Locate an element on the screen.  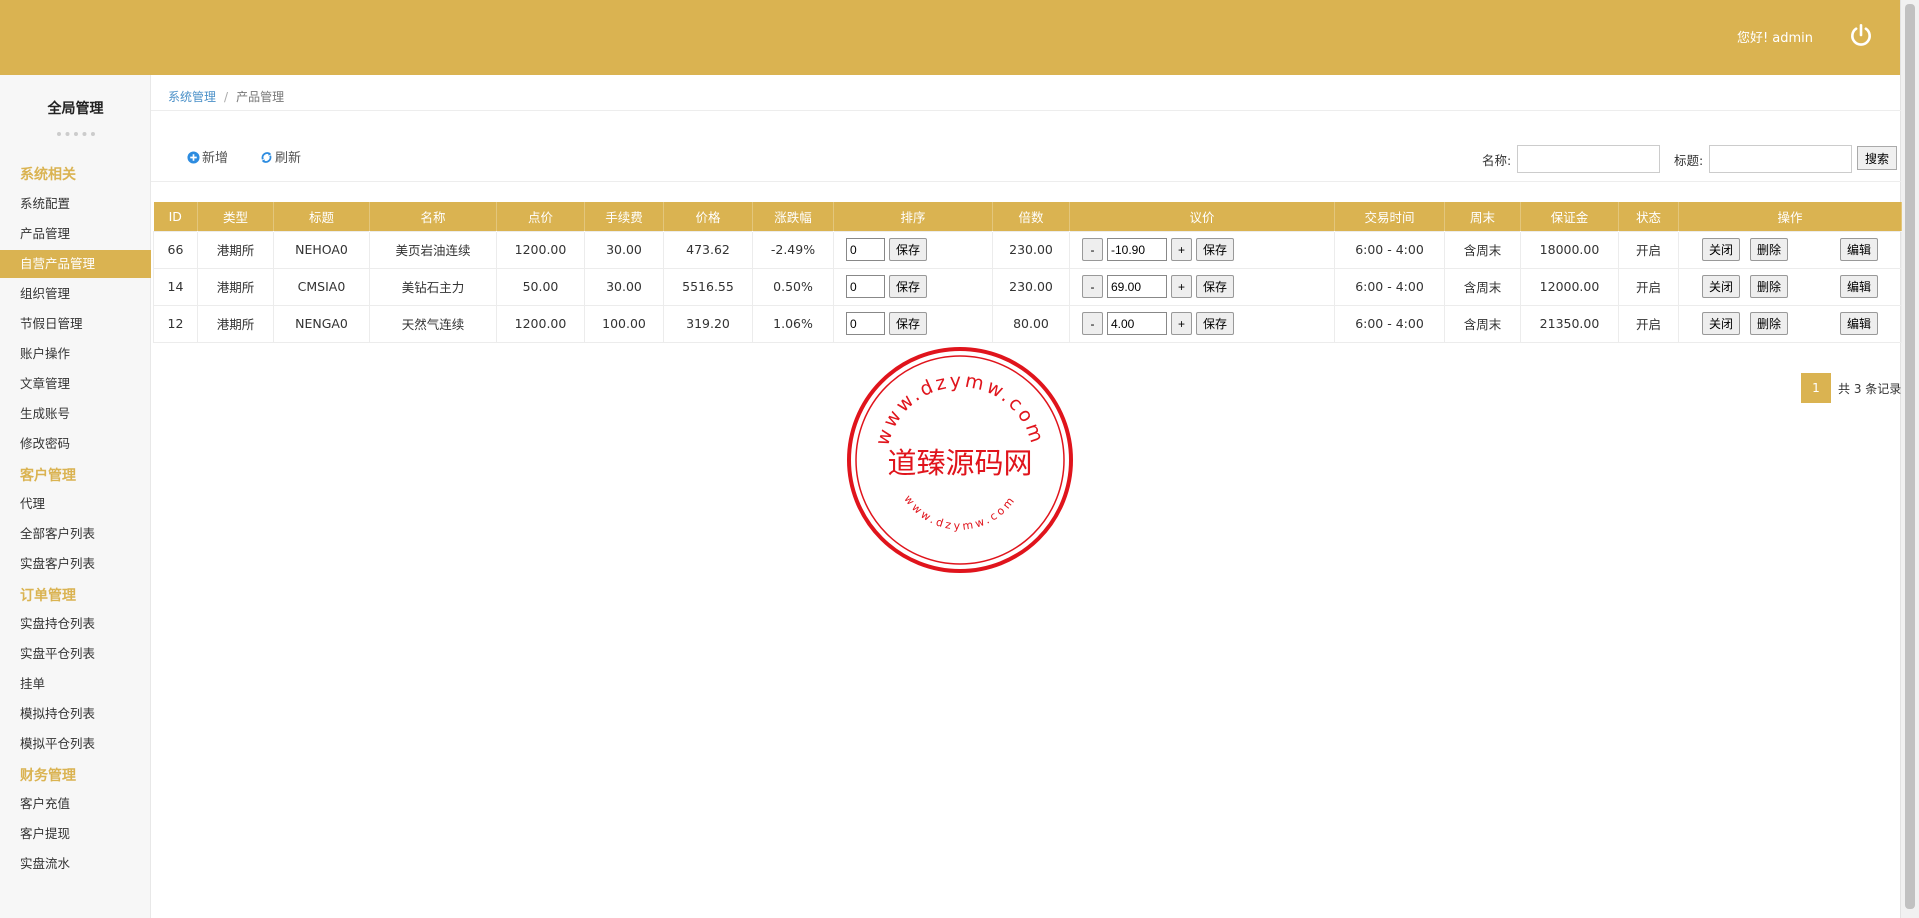
cell-code: NENGA0 is located at coordinates (321, 323).